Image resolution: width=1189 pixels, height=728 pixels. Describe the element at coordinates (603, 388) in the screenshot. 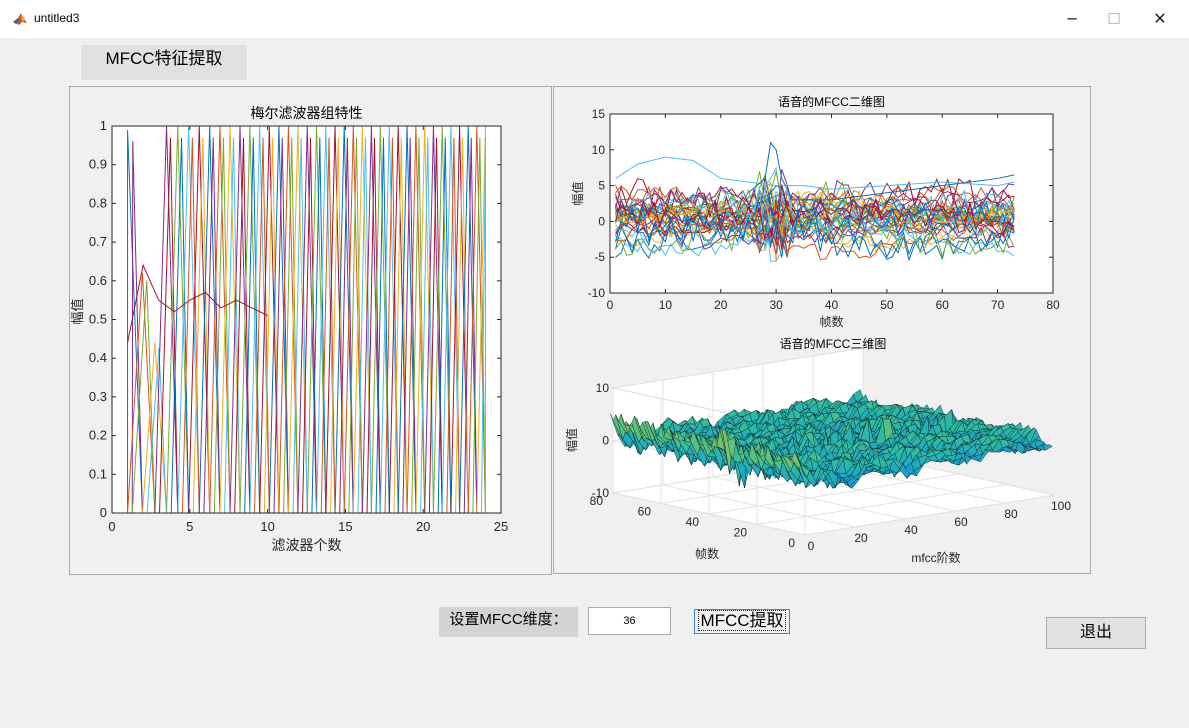

I see `z-tick-label-3: 10` at that location.